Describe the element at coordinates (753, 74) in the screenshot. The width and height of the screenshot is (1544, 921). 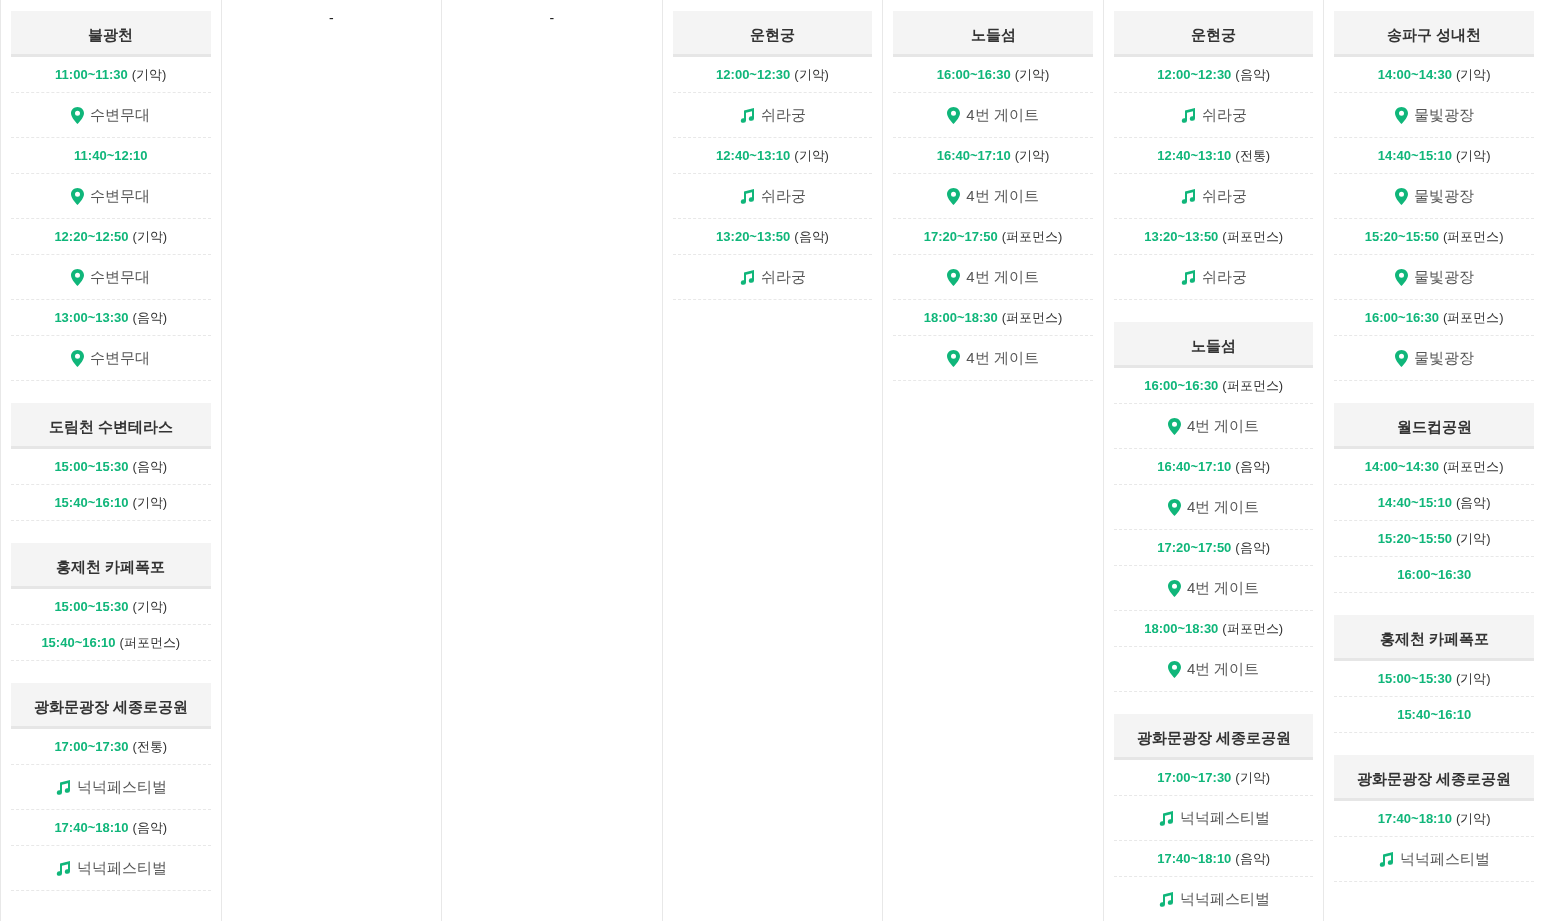
I see `time-range: 12:00~12:30` at that location.